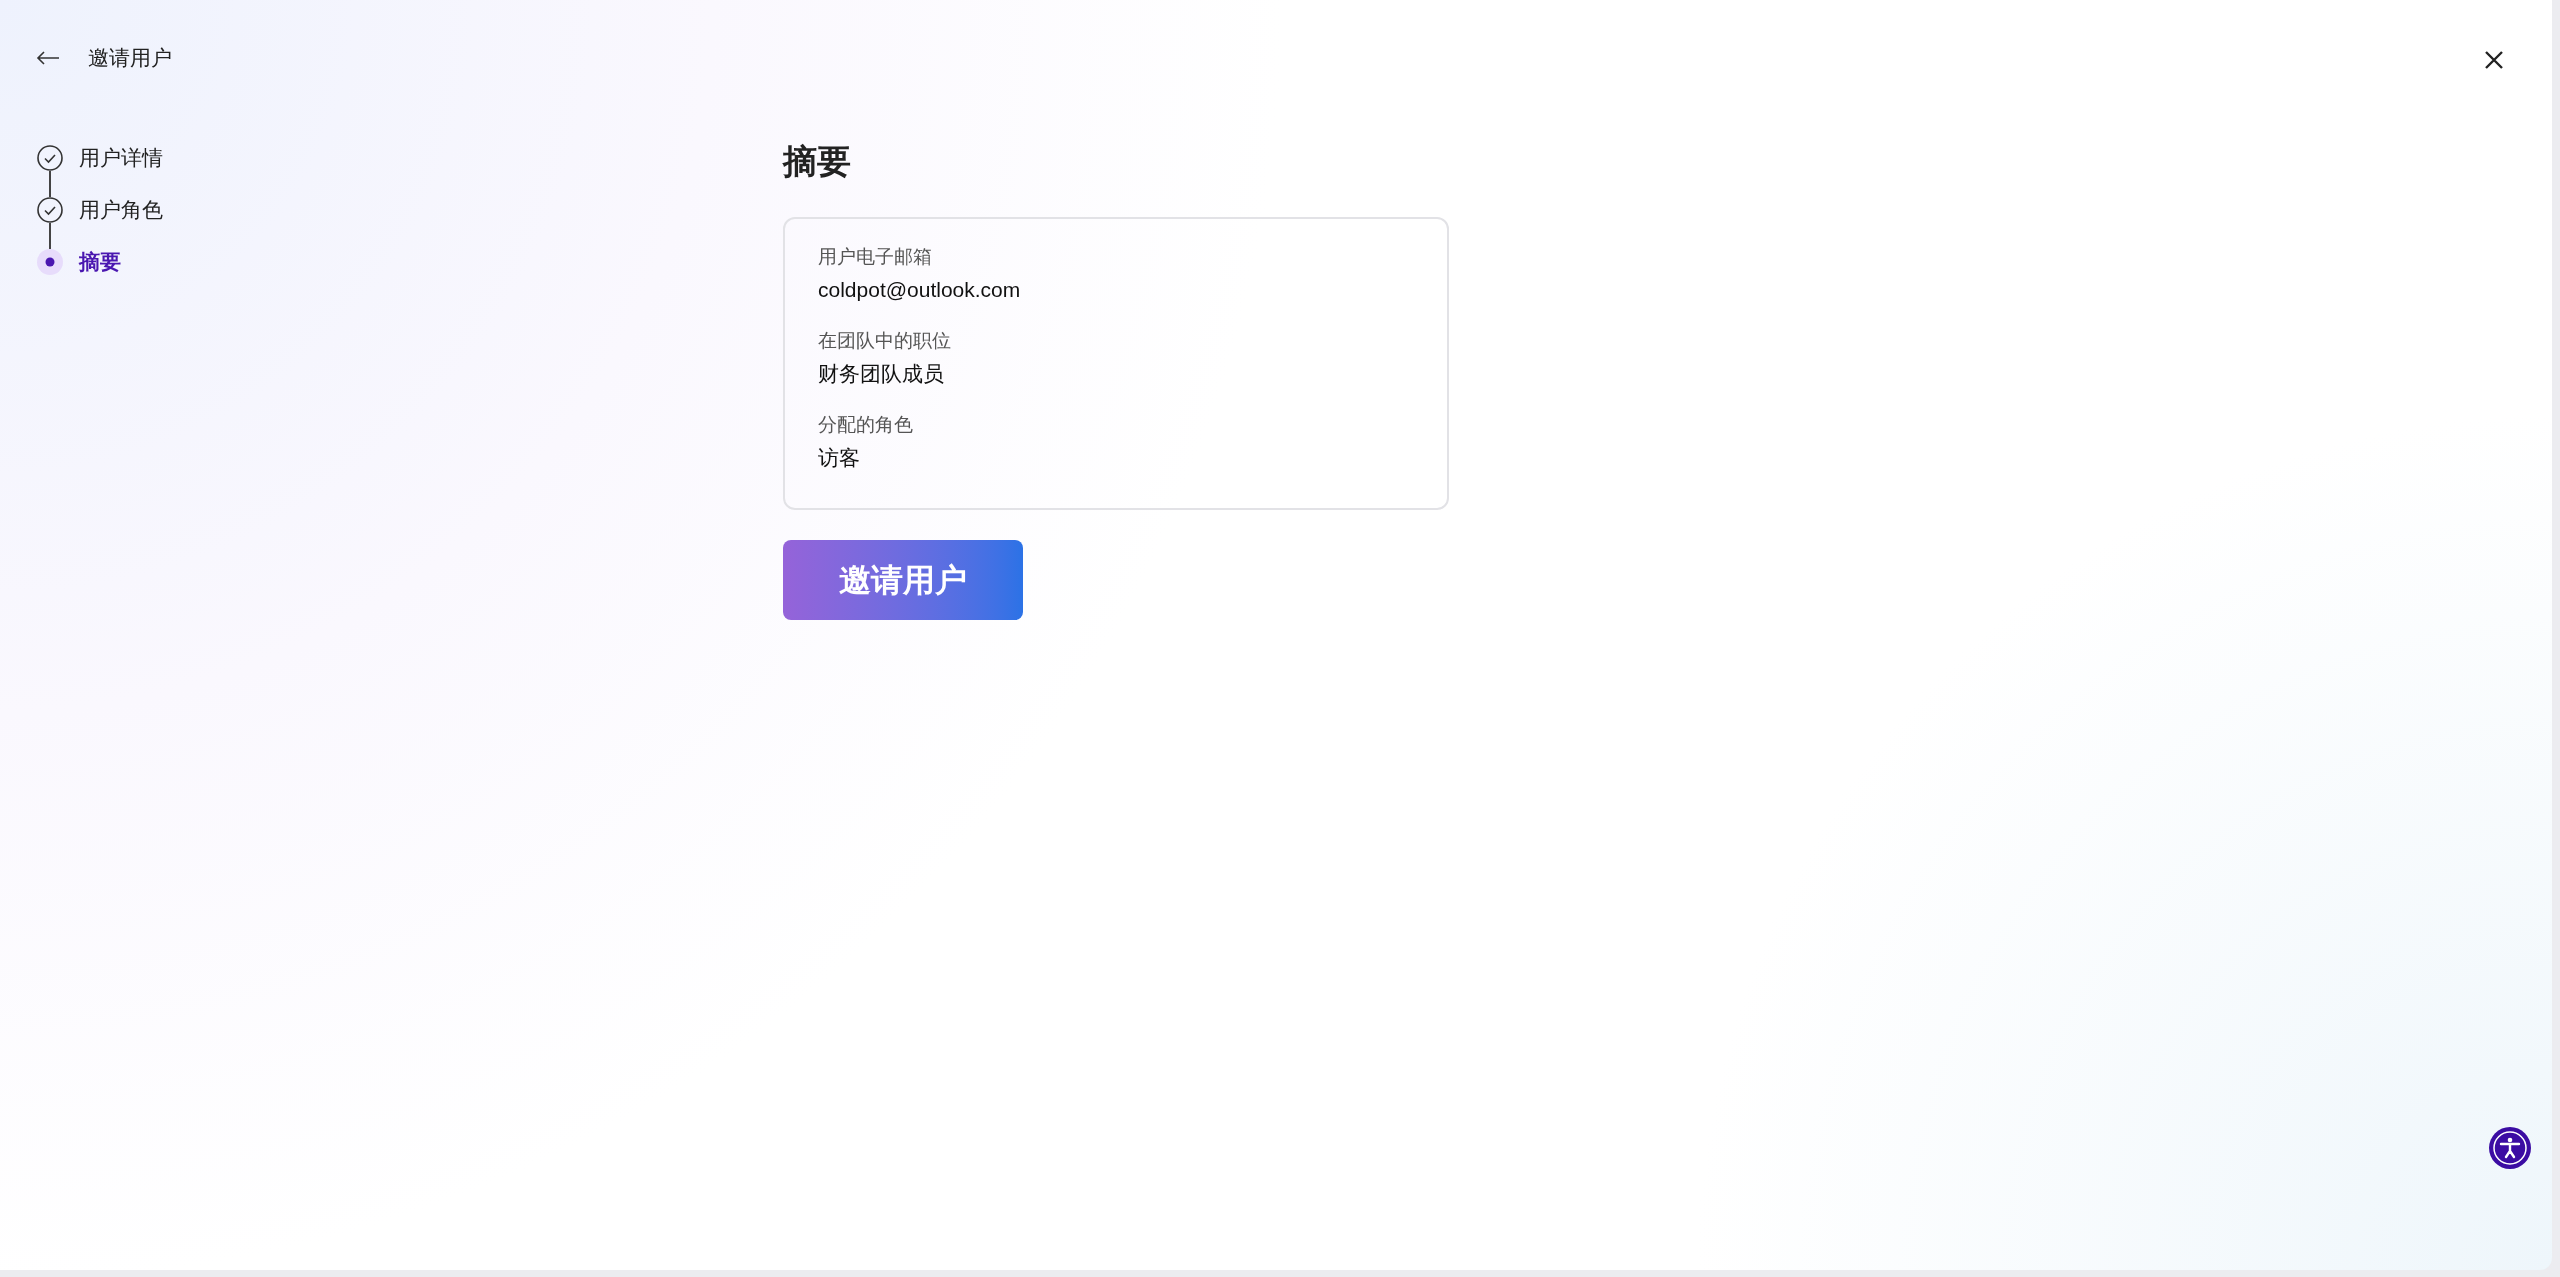 This screenshot has width=2560, height=1277. I want to click on step-label: 用户角色, so click(121, 210).